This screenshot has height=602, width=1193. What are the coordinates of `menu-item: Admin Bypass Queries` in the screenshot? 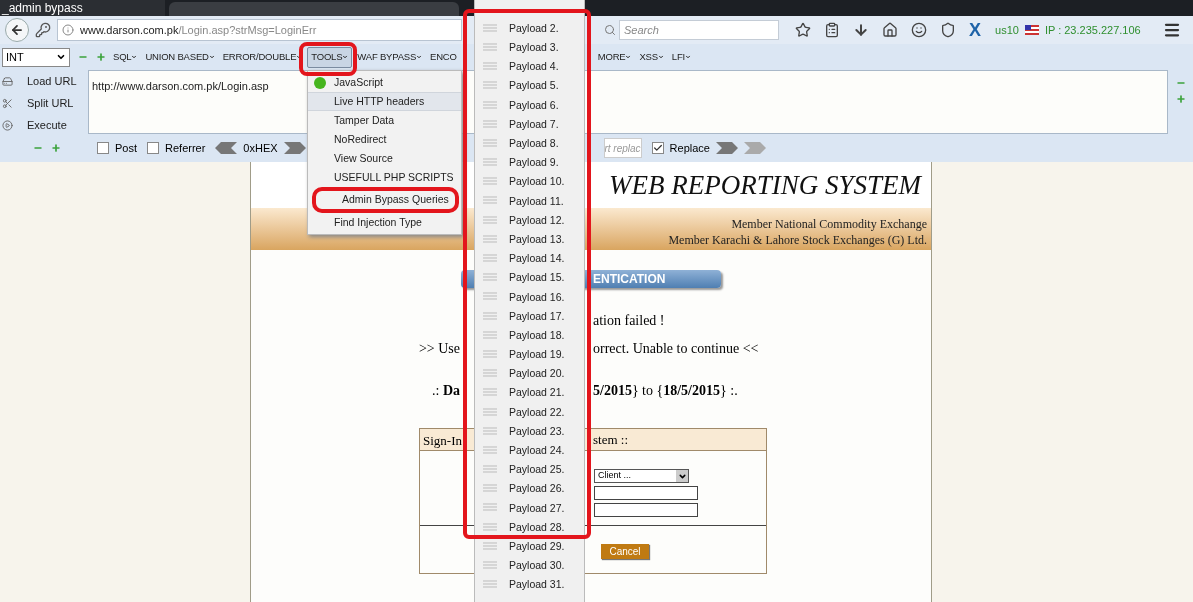 It's located at (385, 200).